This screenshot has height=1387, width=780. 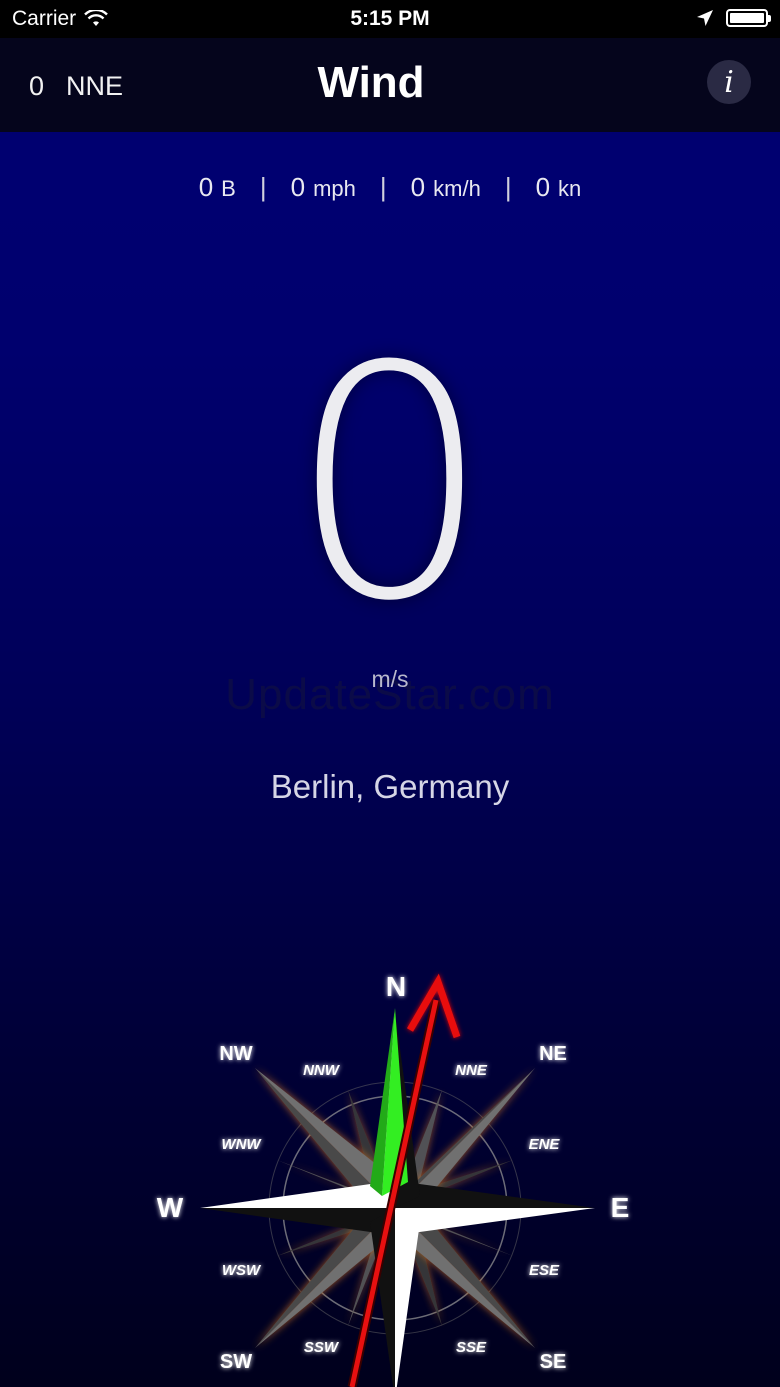 What do you see at coordinates (242, 1270) in the screenshot?
I see `compass-label-wsw: WSW` at bounding box center [242, 1270].